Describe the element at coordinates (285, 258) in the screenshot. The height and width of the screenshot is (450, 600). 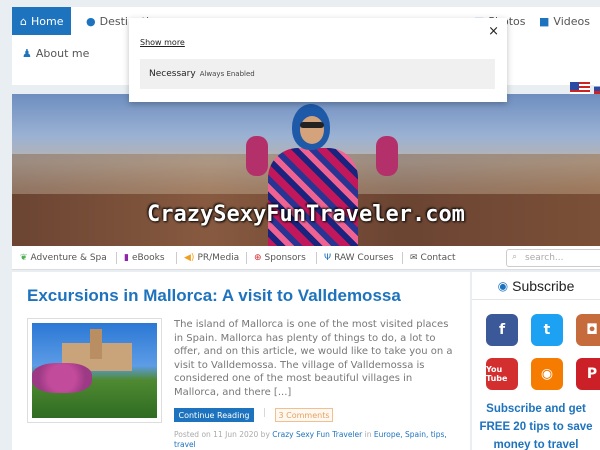
I see `subnav-label: Sponsors` at that location.